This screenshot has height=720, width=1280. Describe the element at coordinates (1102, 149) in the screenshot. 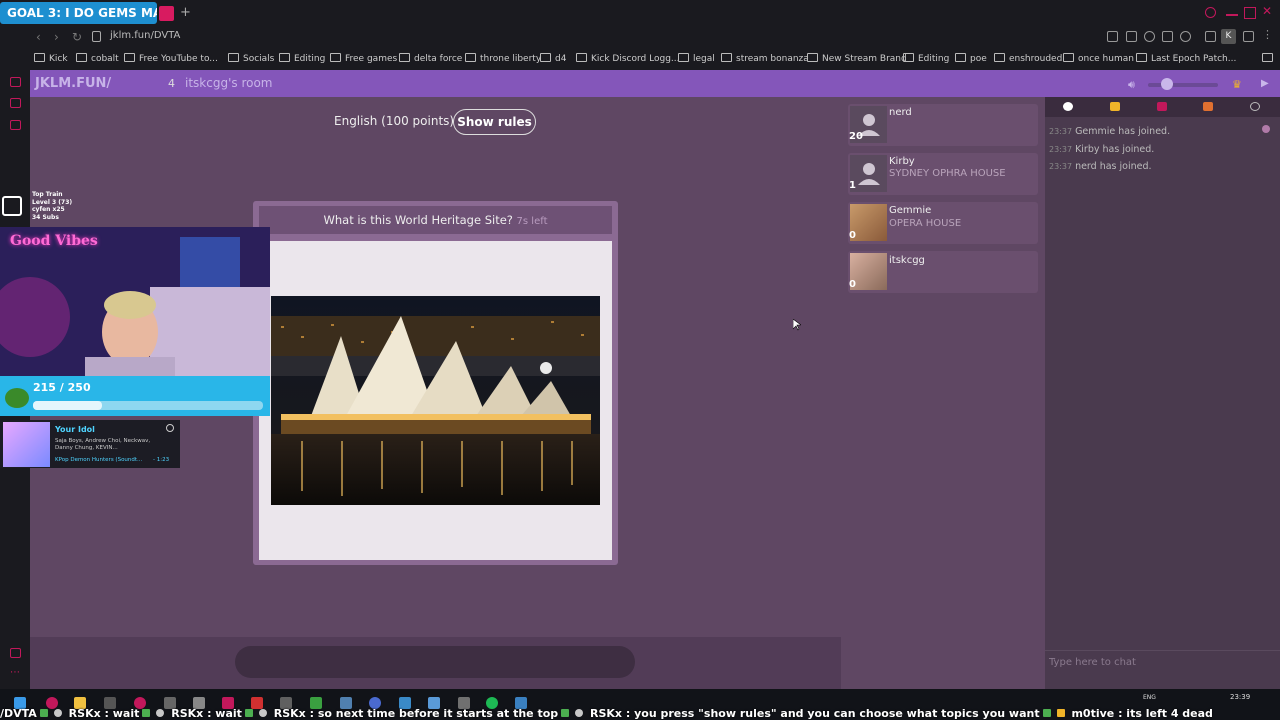

I see `chat-message: 23:37 Kirby has joined.` at that location.